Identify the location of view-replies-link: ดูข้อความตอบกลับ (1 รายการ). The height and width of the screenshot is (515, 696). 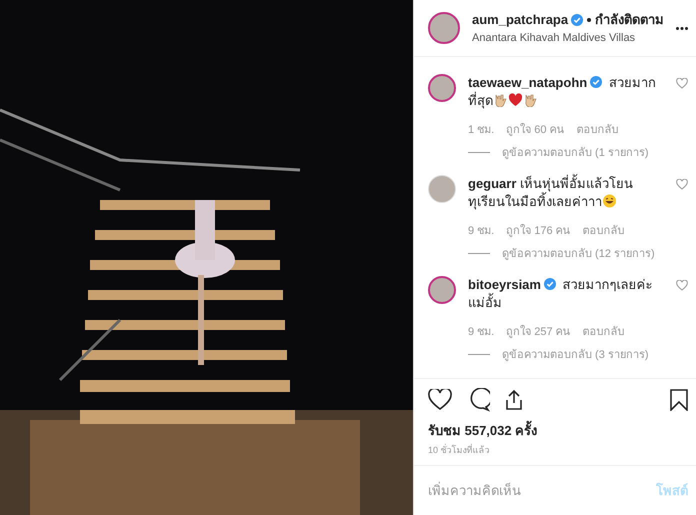
(575, 152).